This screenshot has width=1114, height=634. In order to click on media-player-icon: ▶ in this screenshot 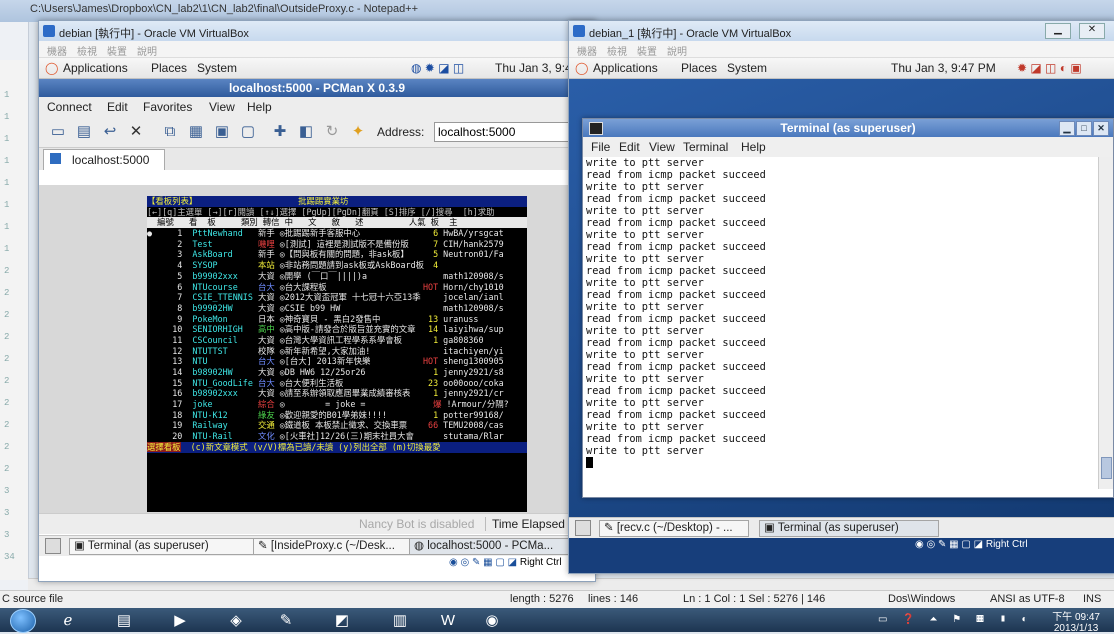, I will do `click(180, 620)`.